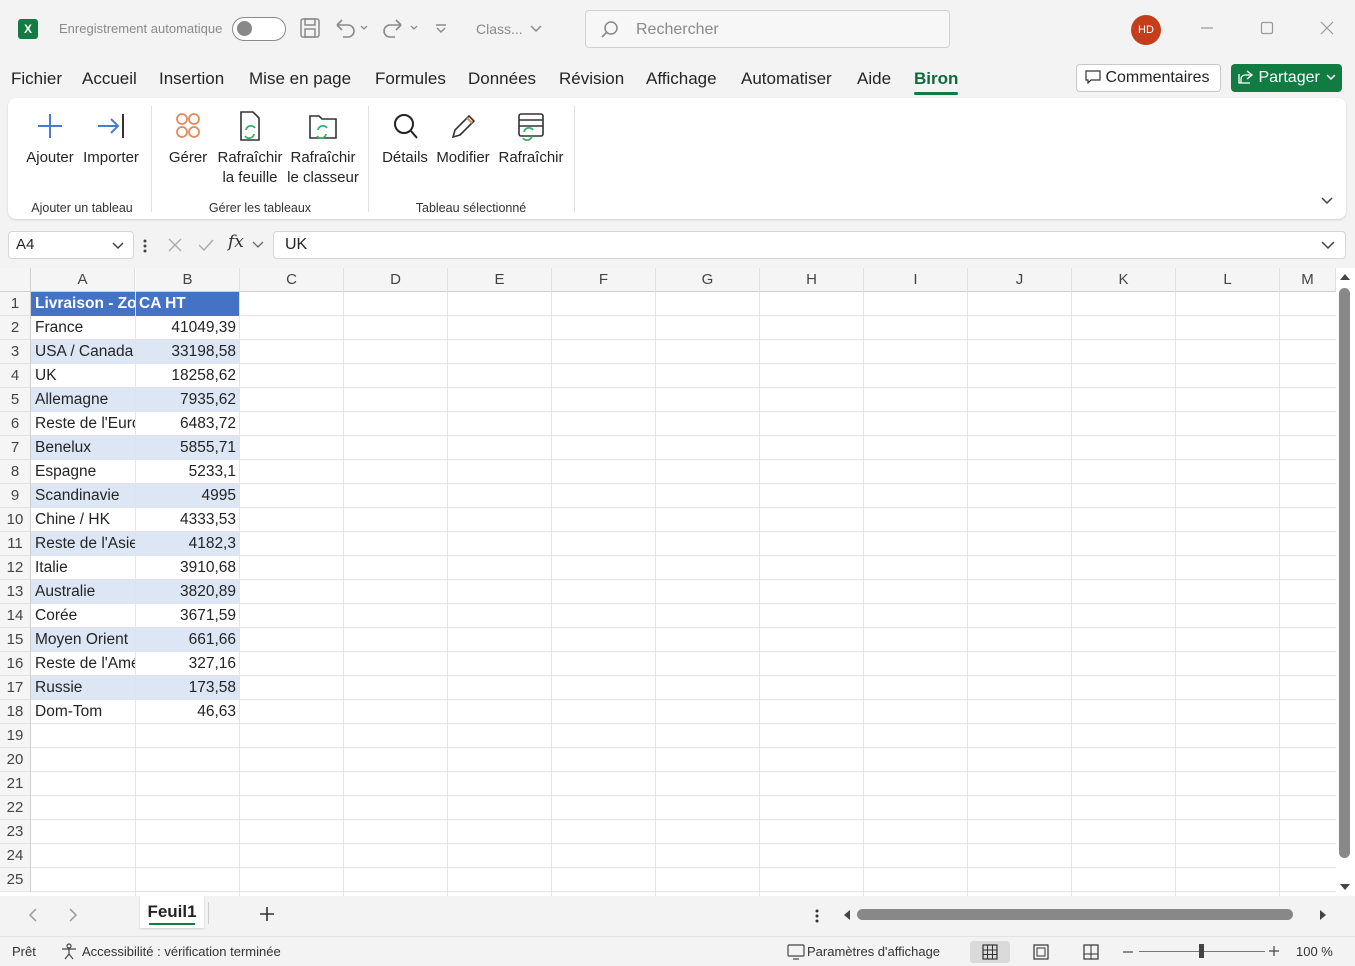 The image size is (1355, 966). Describe the element at coordinates (188, 280) in the screenshot. I see `column-header: B` at that location.